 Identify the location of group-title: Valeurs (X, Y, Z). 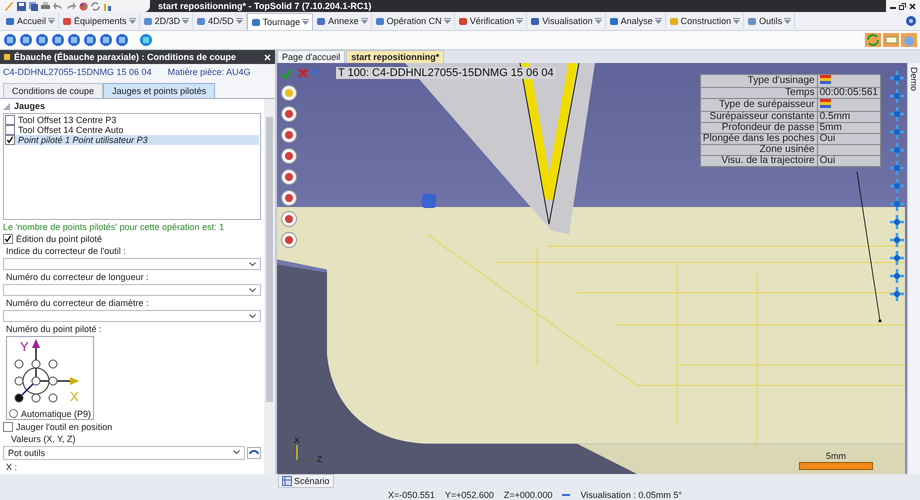
(43, 439).